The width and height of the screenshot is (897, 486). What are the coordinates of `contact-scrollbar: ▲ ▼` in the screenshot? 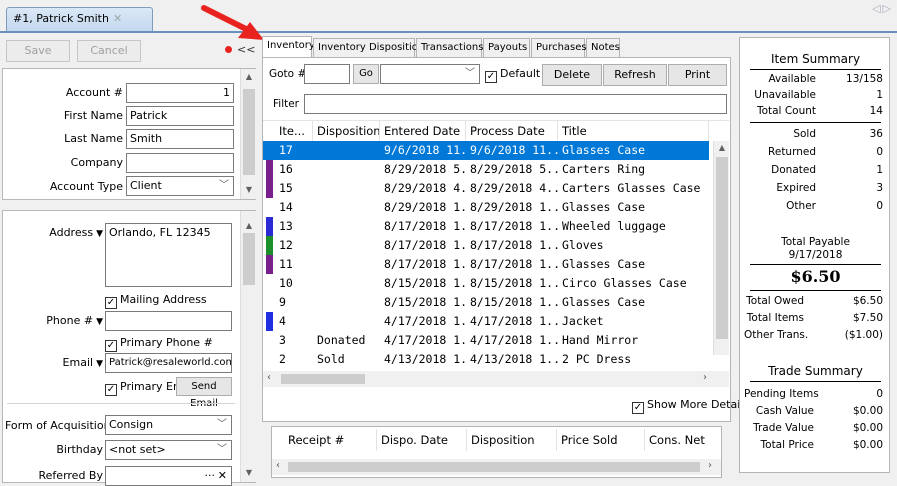 It's located at (248, 346).